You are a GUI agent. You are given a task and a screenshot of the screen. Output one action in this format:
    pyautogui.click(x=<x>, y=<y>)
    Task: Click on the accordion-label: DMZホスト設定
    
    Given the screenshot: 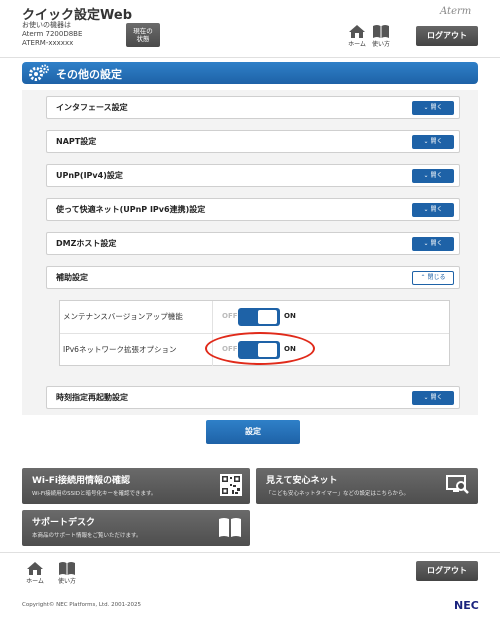 What is the action you would take?
    pyautogui.click(x=86, y=243)
    